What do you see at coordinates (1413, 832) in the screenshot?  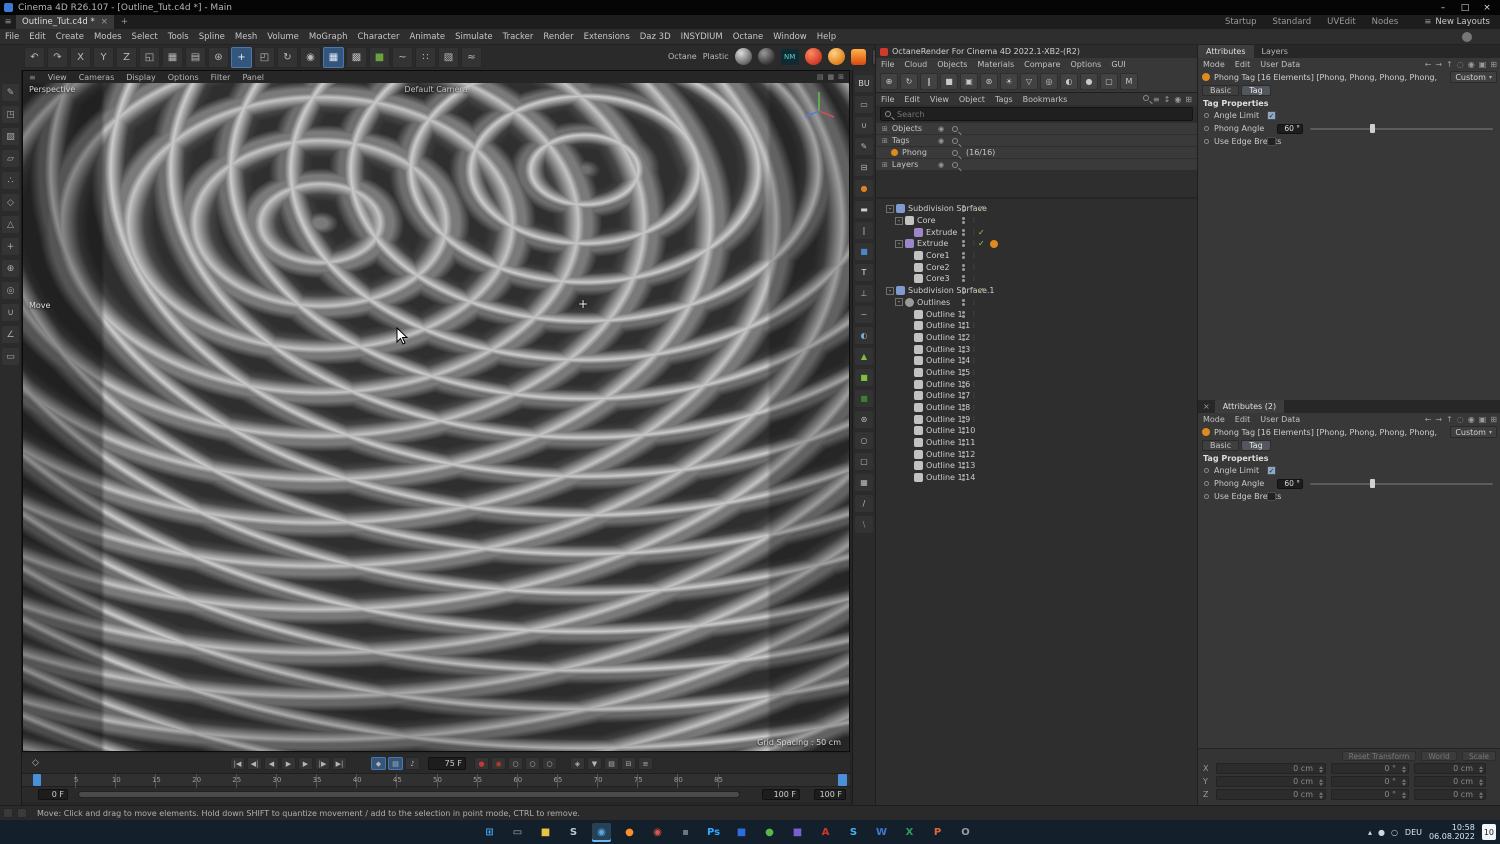 I see `language-indicator: DEU` at bounding box center [1413, 832].